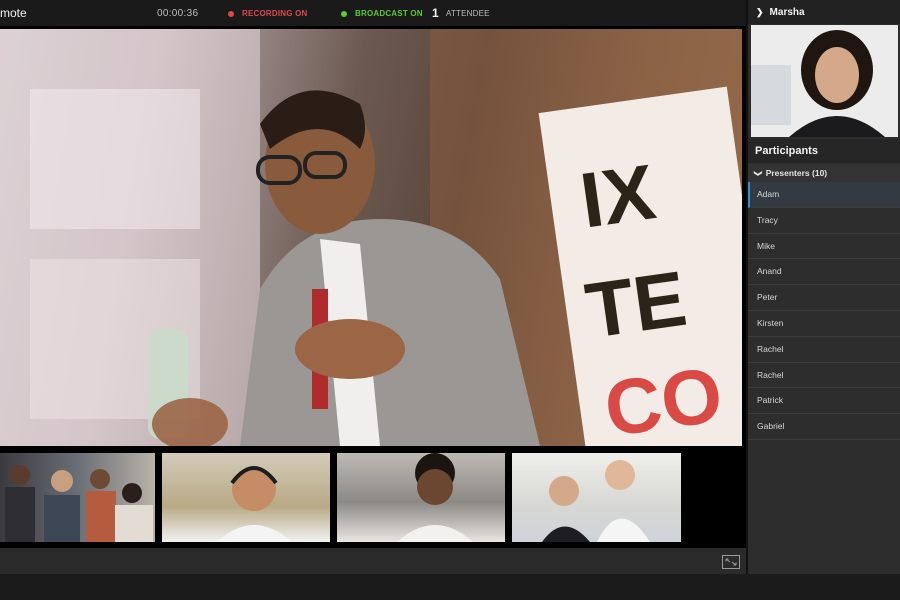  Describe the element at coordinates (435, 497) in the screenshot. I see `woman-illustration` at that location.